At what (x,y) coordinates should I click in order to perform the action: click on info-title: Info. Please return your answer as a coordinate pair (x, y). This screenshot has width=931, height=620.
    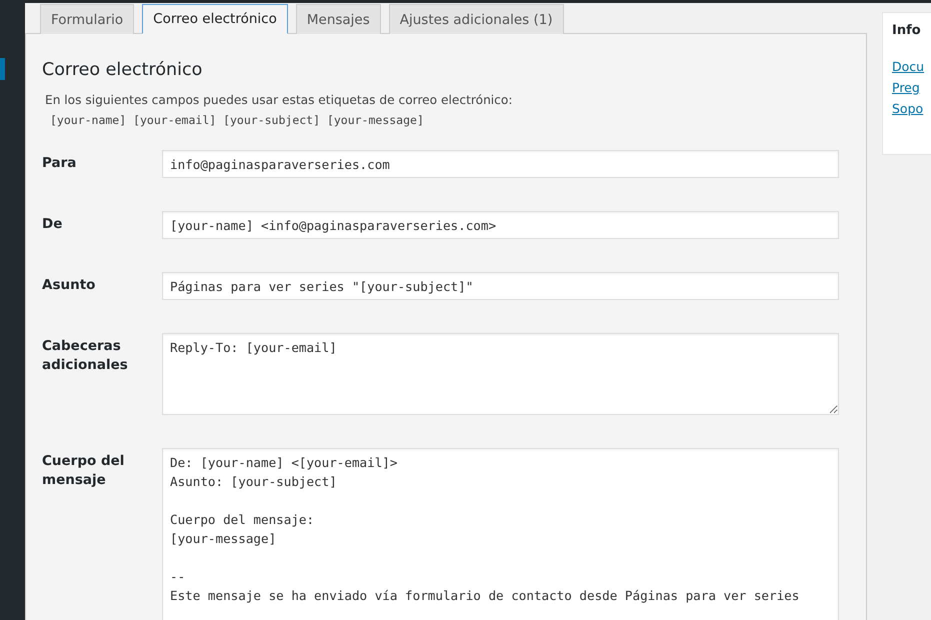
    Looking at the image, I should click on (906, 30).